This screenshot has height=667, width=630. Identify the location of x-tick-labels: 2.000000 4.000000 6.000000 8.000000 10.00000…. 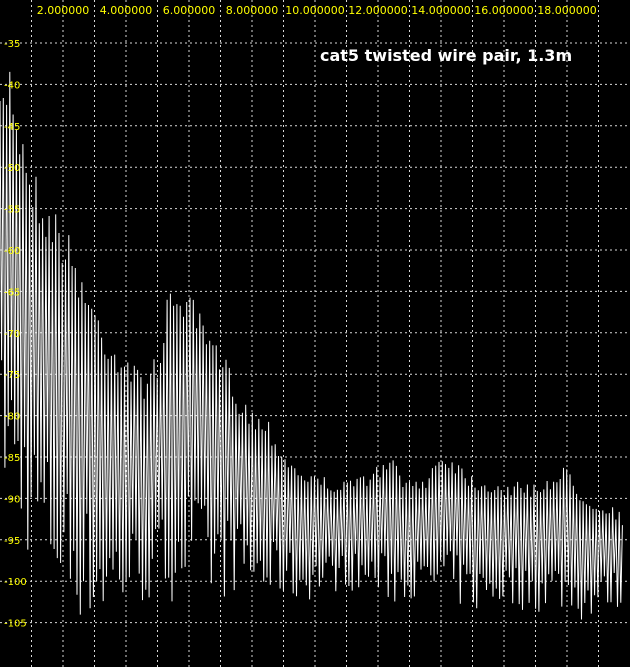
(317, 10).